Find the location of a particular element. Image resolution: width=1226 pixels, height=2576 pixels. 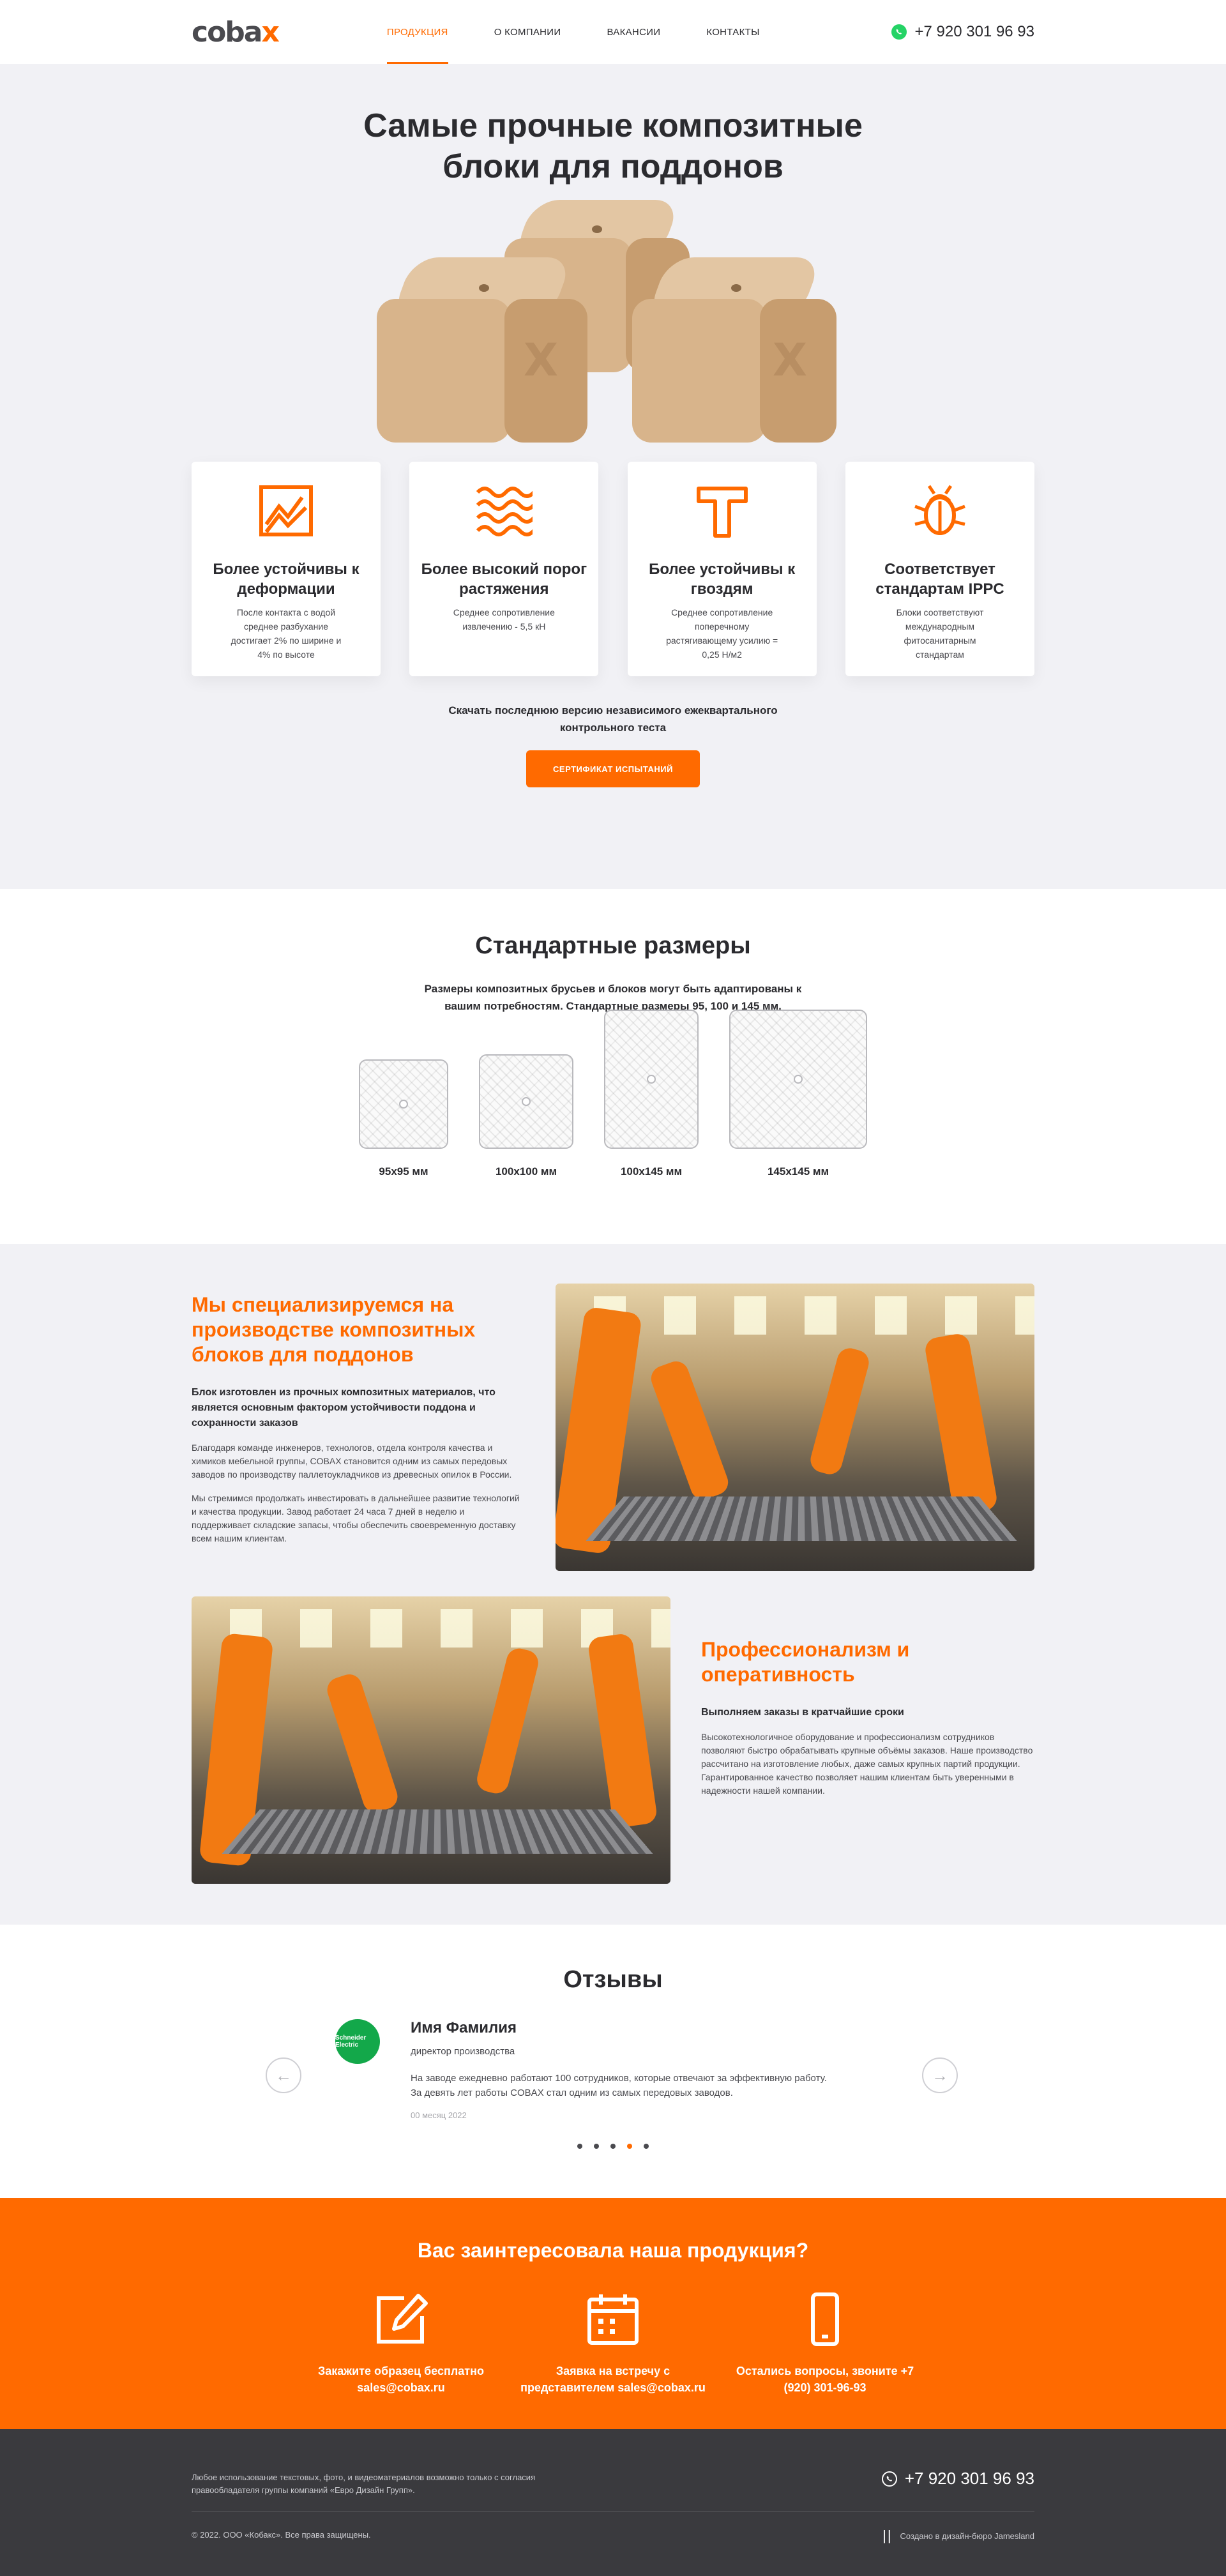

review-author-role: директор производства is located at coordinates (628, 2051).